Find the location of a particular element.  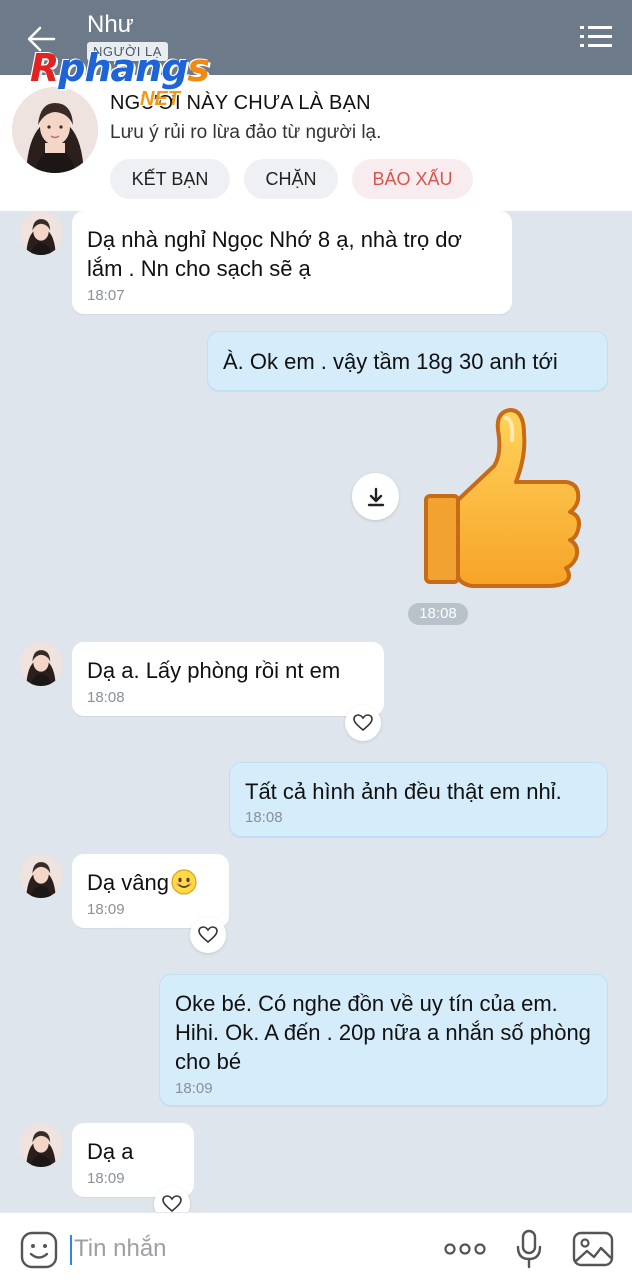

message-time: 18:07 is located at coordinates (106, 295).